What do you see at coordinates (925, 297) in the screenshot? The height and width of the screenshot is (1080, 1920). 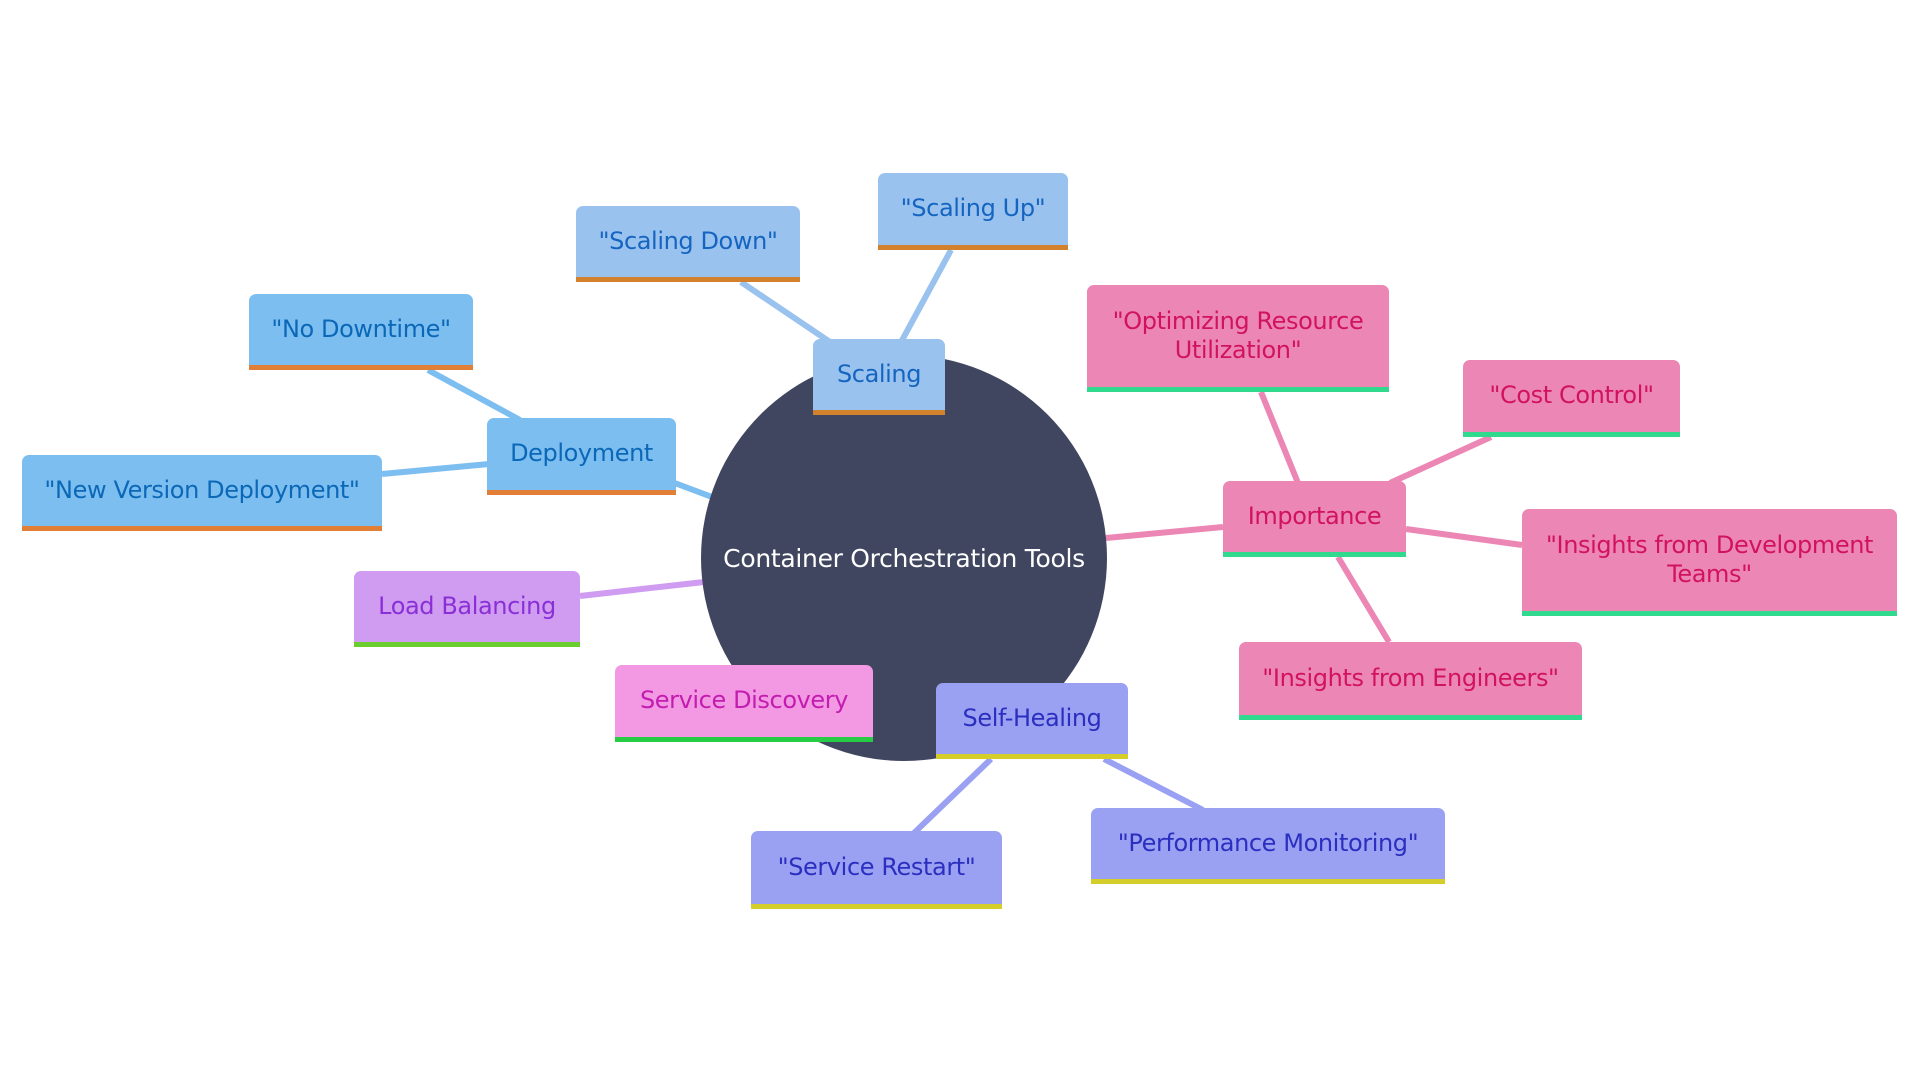 I see `edge-scaling-to-scaling-up` at bounding box center [925, 297].